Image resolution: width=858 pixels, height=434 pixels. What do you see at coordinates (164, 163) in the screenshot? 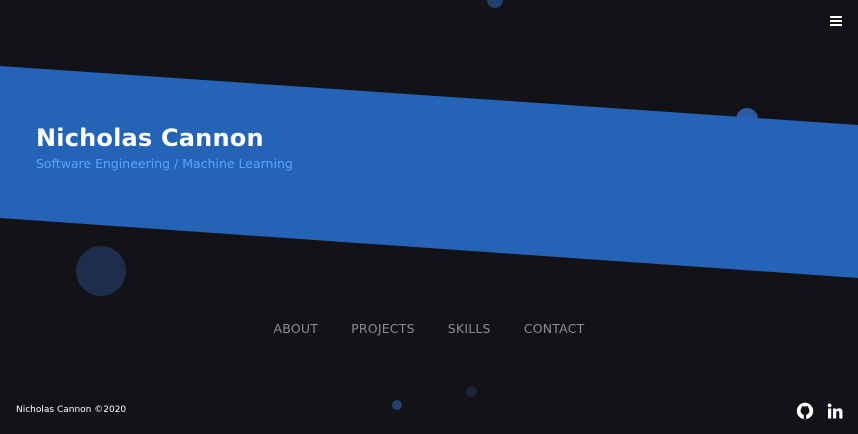
I see `page-subtitle: Software Engineering / Machine Learning` at bounding box center [164, 163].